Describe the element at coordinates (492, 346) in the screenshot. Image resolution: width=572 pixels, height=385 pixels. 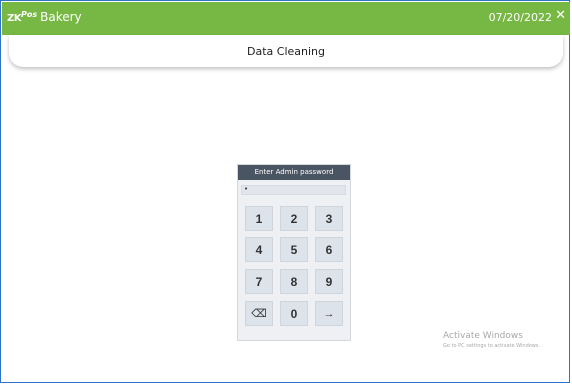
I see `watermark-subtitle: Go to PC settings to activate Windows.` at that location.